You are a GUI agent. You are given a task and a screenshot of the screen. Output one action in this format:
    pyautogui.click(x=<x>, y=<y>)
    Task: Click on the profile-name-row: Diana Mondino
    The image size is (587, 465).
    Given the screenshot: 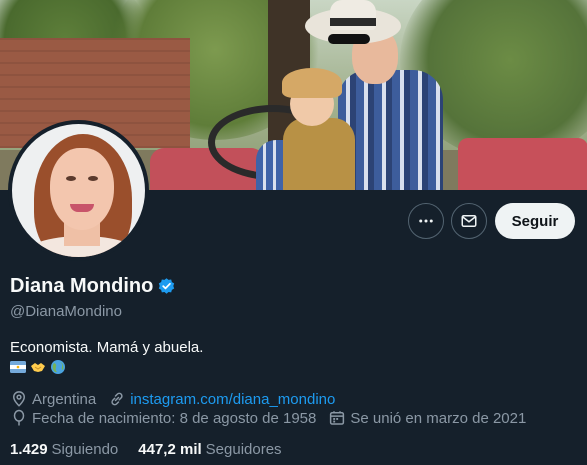 What is the action you would take?
    pyautogui.click(x=93, y=286)
    